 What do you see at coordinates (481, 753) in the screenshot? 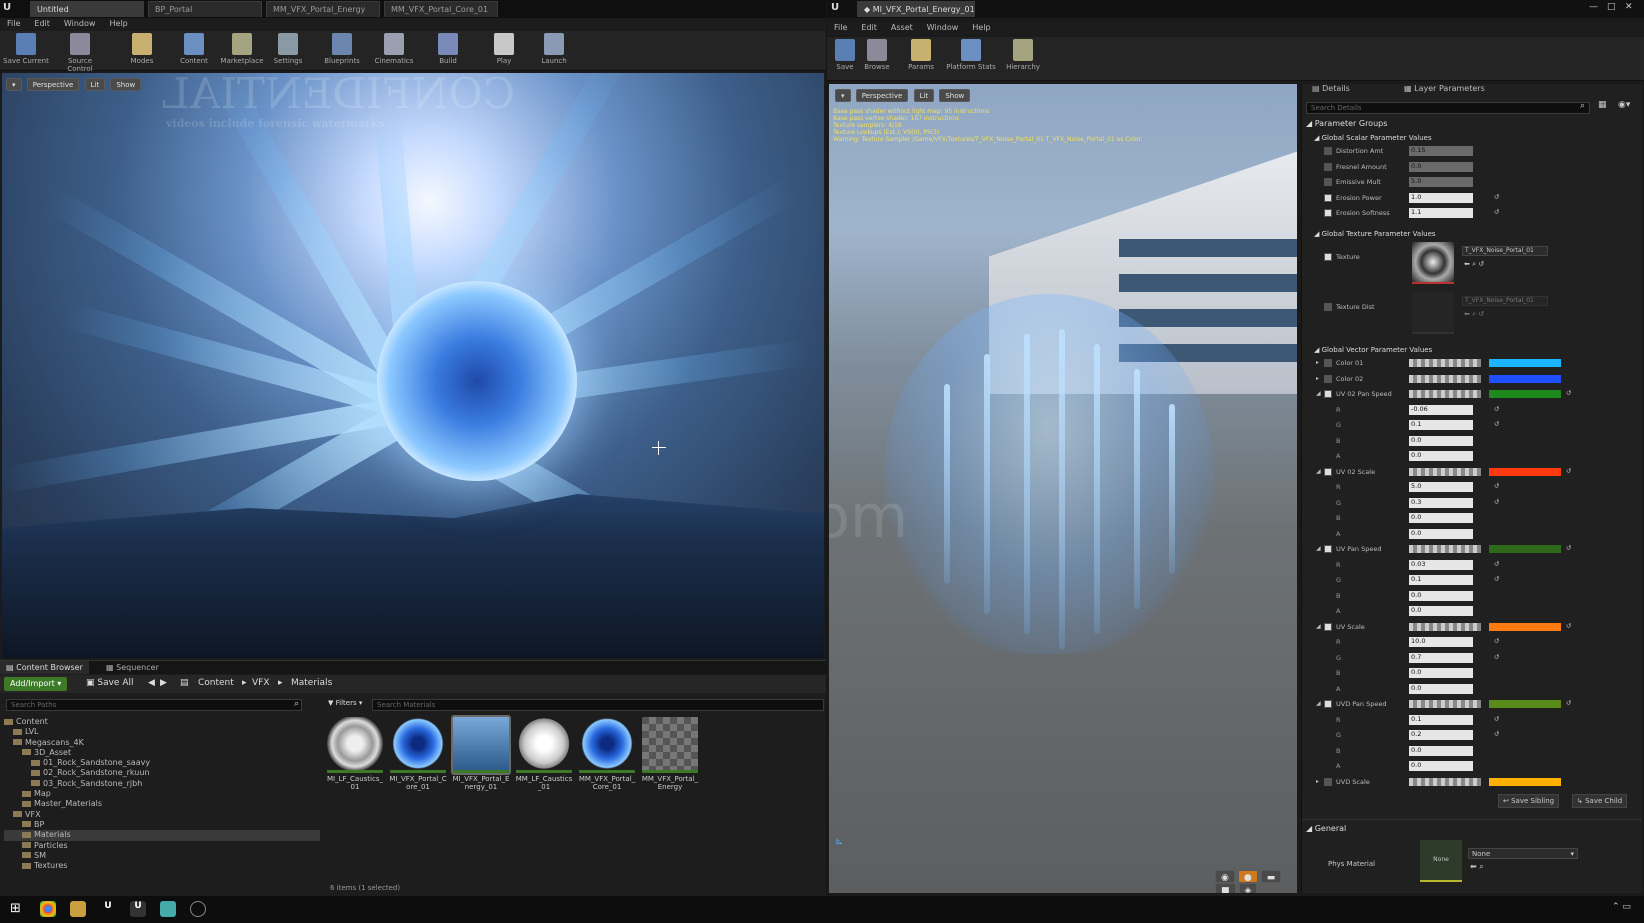
I see `asset-tile: MI_VFX_Portal_Energy_01` at bounding box center [481, 753].